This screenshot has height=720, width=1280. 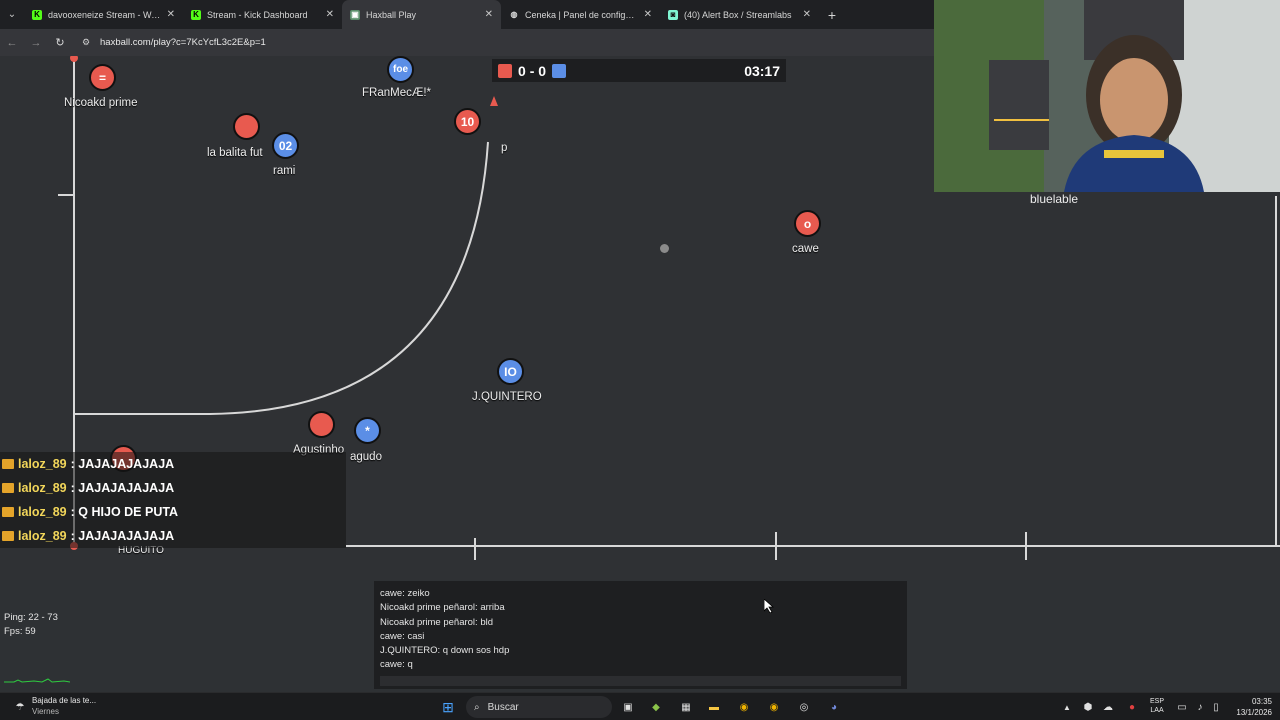 What do you see at coordinates (744, 706) in the screenshot?
I see `chrome-icon: ◉` at bounding box center [744, 706].